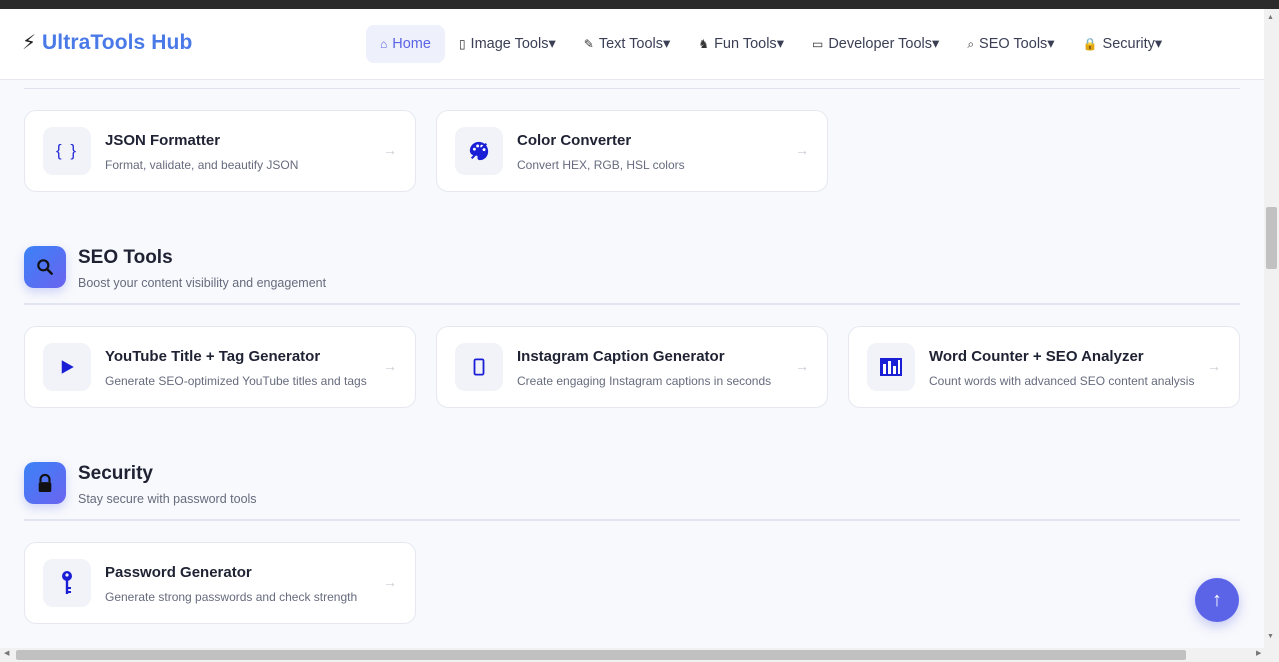 The image size is (1279, 662). I want to click on phone-icon, so click(479, 367).